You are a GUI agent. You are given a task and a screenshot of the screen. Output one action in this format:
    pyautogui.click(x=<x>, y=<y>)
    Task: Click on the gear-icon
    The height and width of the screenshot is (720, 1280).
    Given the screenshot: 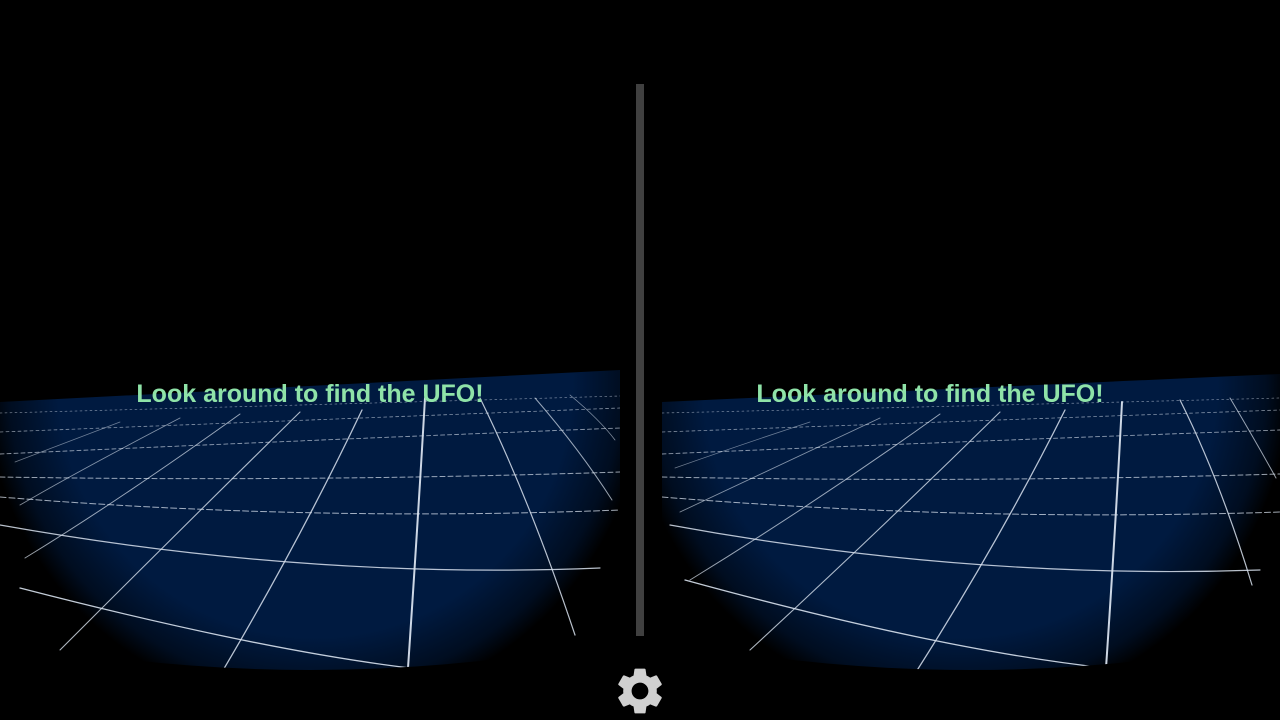 What is the action you would take?
    pyautogui.click(x=640, y=691)
    